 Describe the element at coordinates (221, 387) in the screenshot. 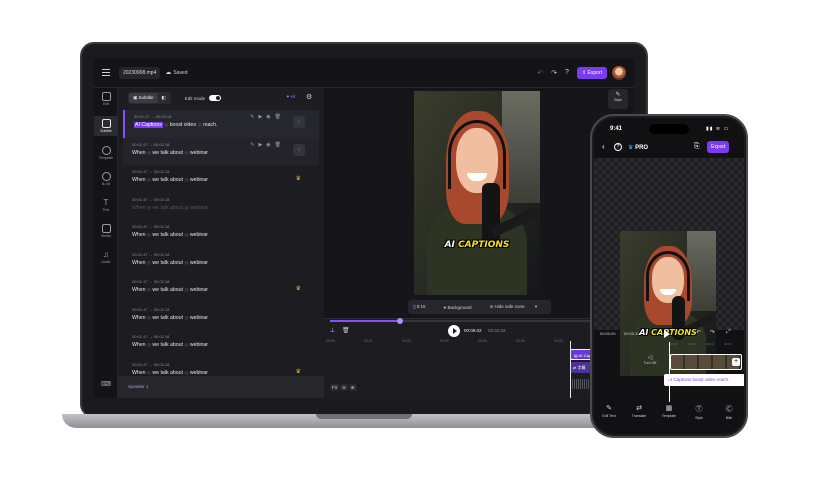

I see `speaker-label: Speaker 1` at that location.